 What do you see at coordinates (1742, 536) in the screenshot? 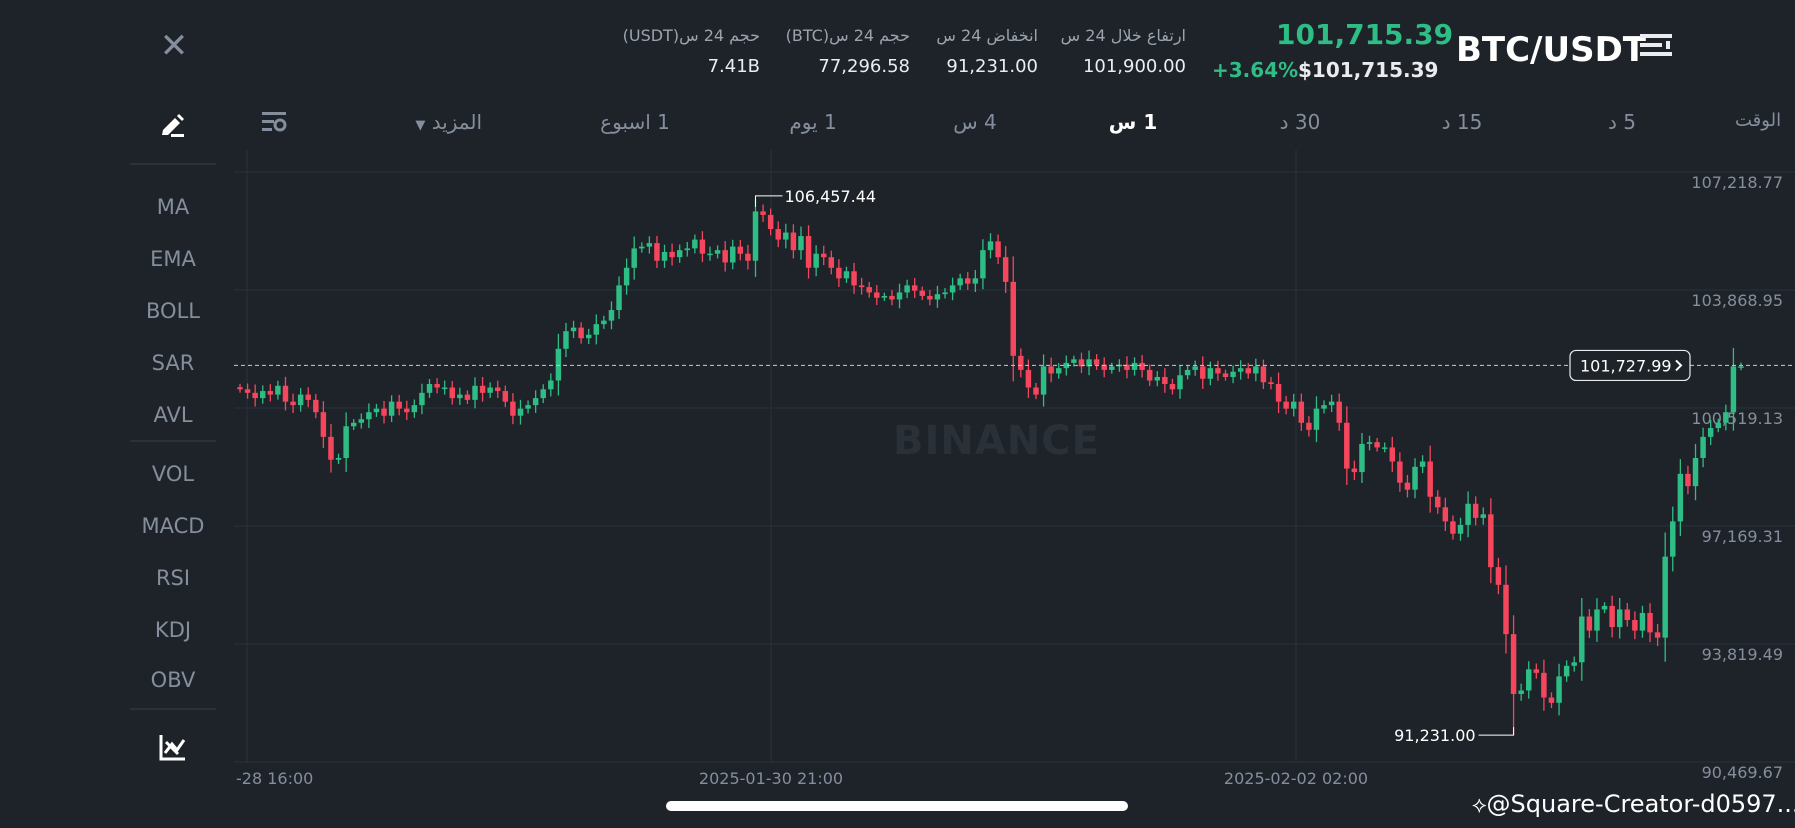
I see `y-tick-label: 97,169.31` at bounding box center [1742, 536].